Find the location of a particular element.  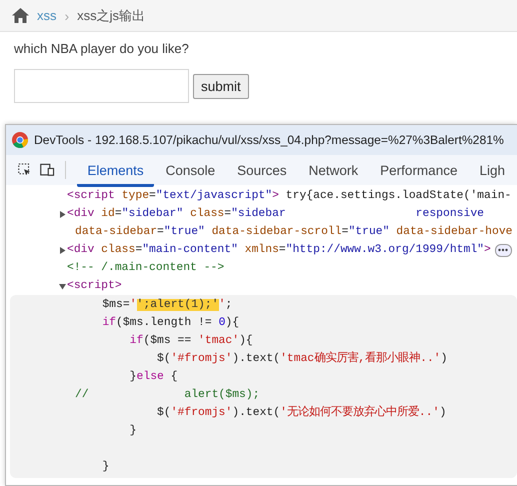

devtools-tab: Sources is located at coordinates (262, 171).